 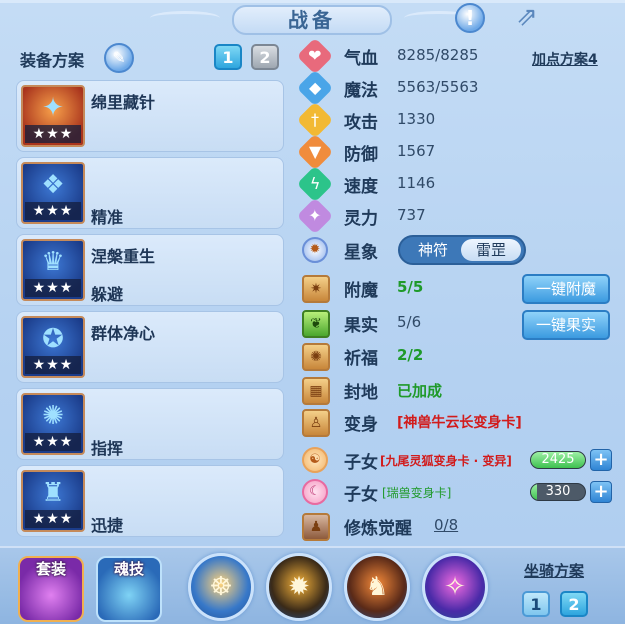 I want to click on skill-slot-2: ✹, so click(x=299, y=587).